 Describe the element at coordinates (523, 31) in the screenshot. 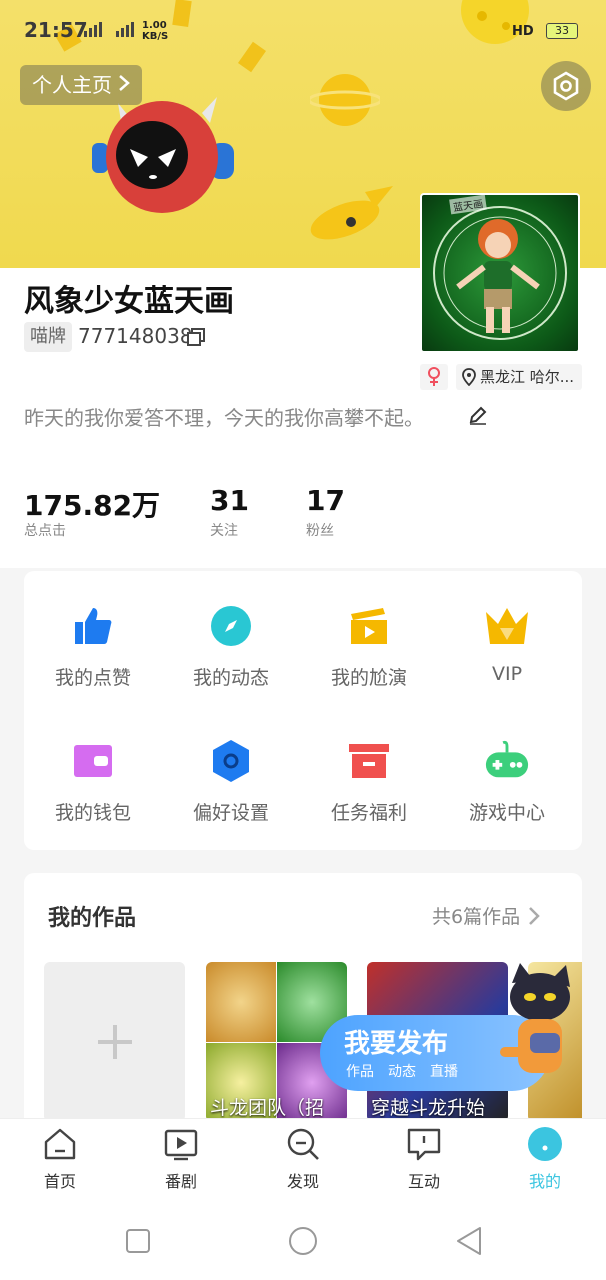

I see `hd-indicator: HD` at that location.